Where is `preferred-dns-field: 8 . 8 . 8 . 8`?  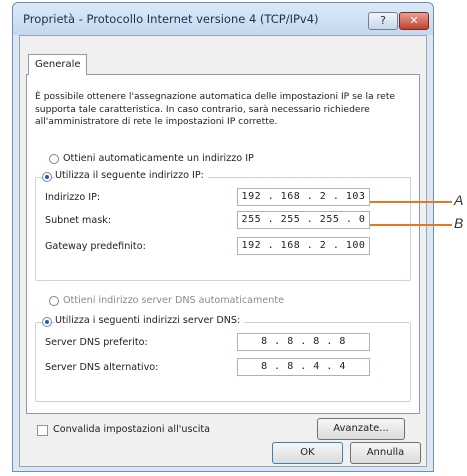
preferred-dns-field: 8 . 8 . 8 . 8 is located at coordinates (303, 342).